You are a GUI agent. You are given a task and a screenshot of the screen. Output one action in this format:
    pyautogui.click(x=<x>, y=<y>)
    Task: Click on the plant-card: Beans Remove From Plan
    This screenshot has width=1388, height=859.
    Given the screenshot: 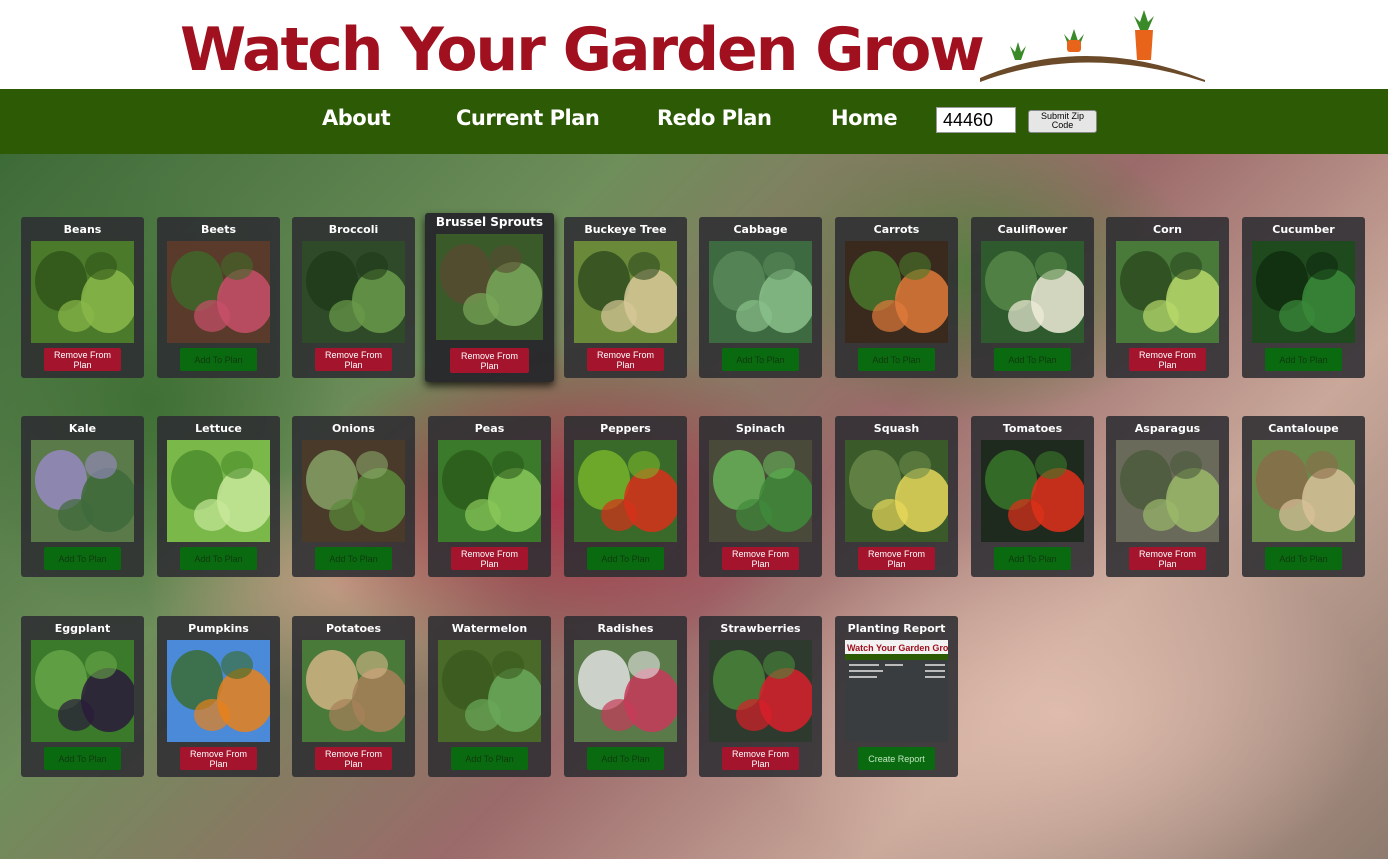 What is the action you would take?
    pyautogui.click(x=82, y=297)
    